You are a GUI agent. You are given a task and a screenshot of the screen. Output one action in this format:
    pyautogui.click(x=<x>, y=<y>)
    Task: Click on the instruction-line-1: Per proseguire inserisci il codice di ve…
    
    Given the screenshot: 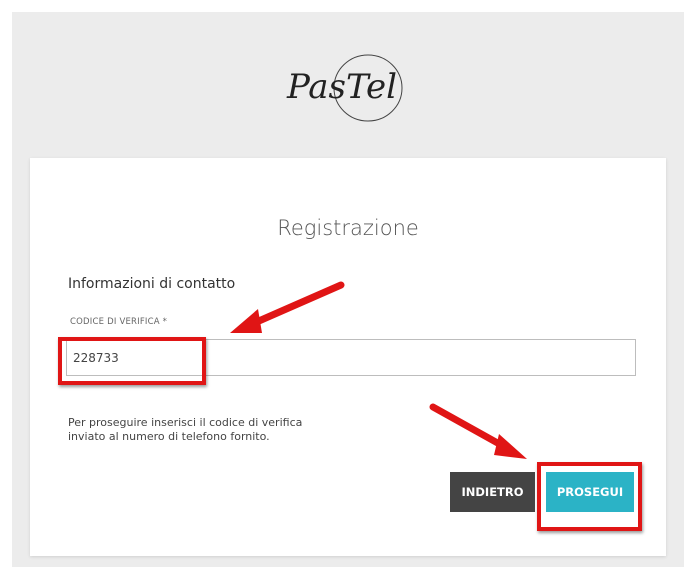 What is the action you would take?
    pyautogui.click(x=185, y=422)
    